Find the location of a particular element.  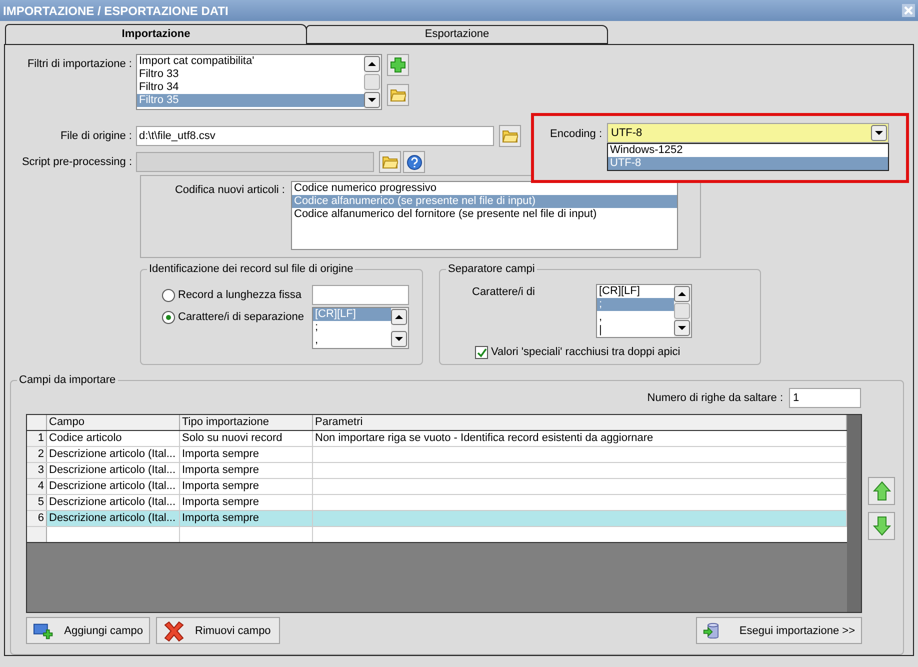

add-field-icon is located at coordinates (43, 631).